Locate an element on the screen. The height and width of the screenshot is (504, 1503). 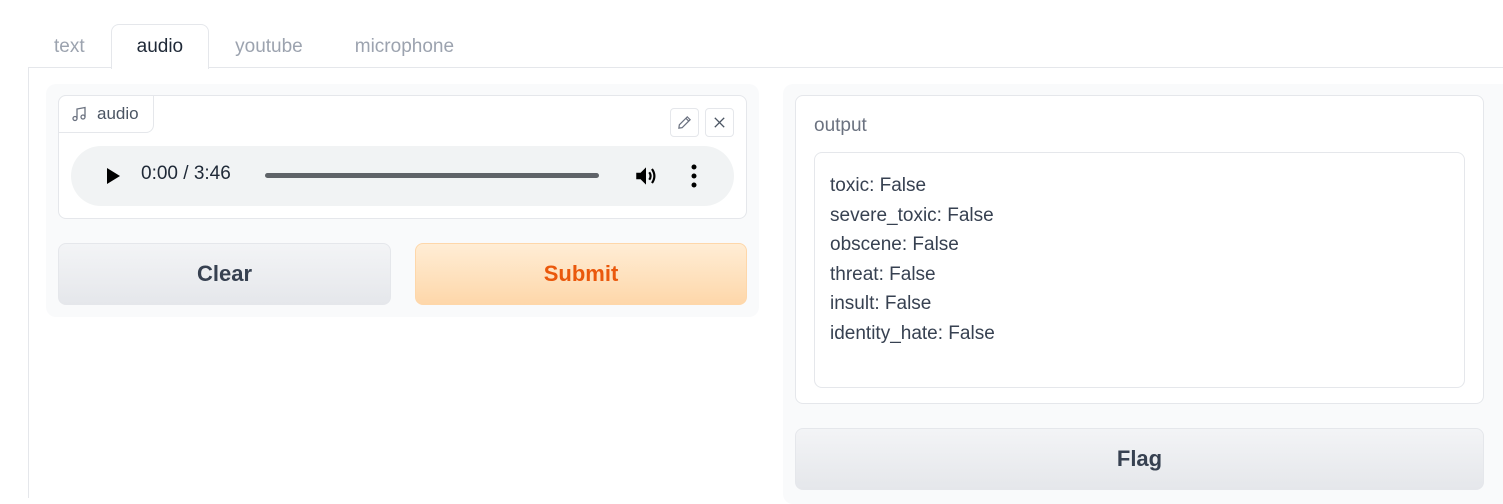
volume-icon is located at coordinates (646, 176).